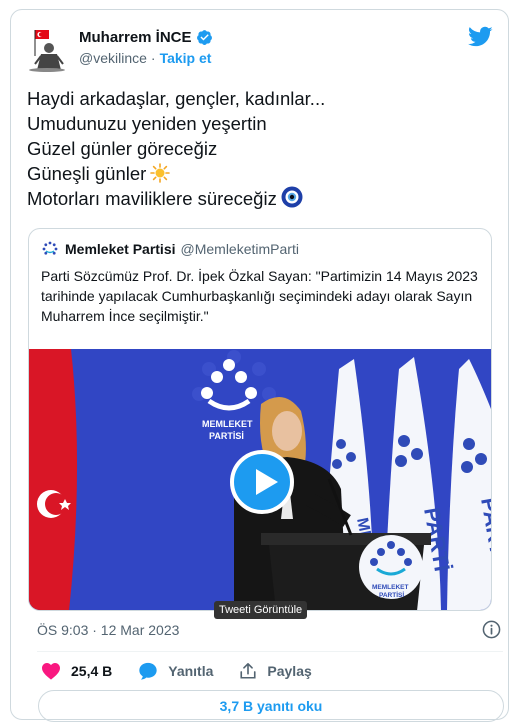  I want to click on tweet-line-with-nazar: Motorları maviliklere süreceğiz, so click(262, 198).